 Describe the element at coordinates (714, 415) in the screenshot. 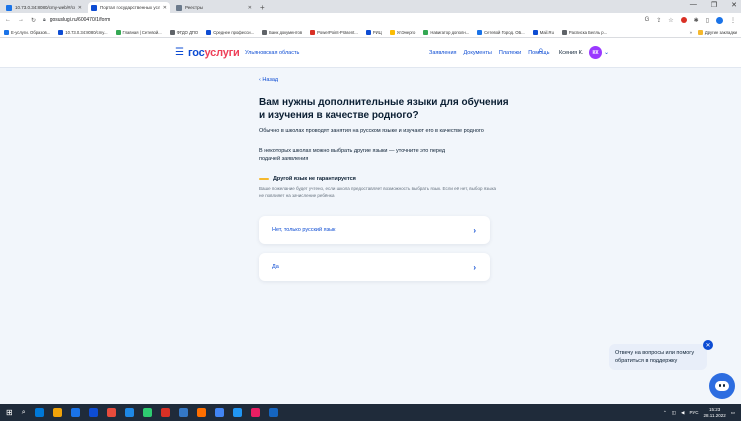

I see `date: 28.11.2022` at that location.